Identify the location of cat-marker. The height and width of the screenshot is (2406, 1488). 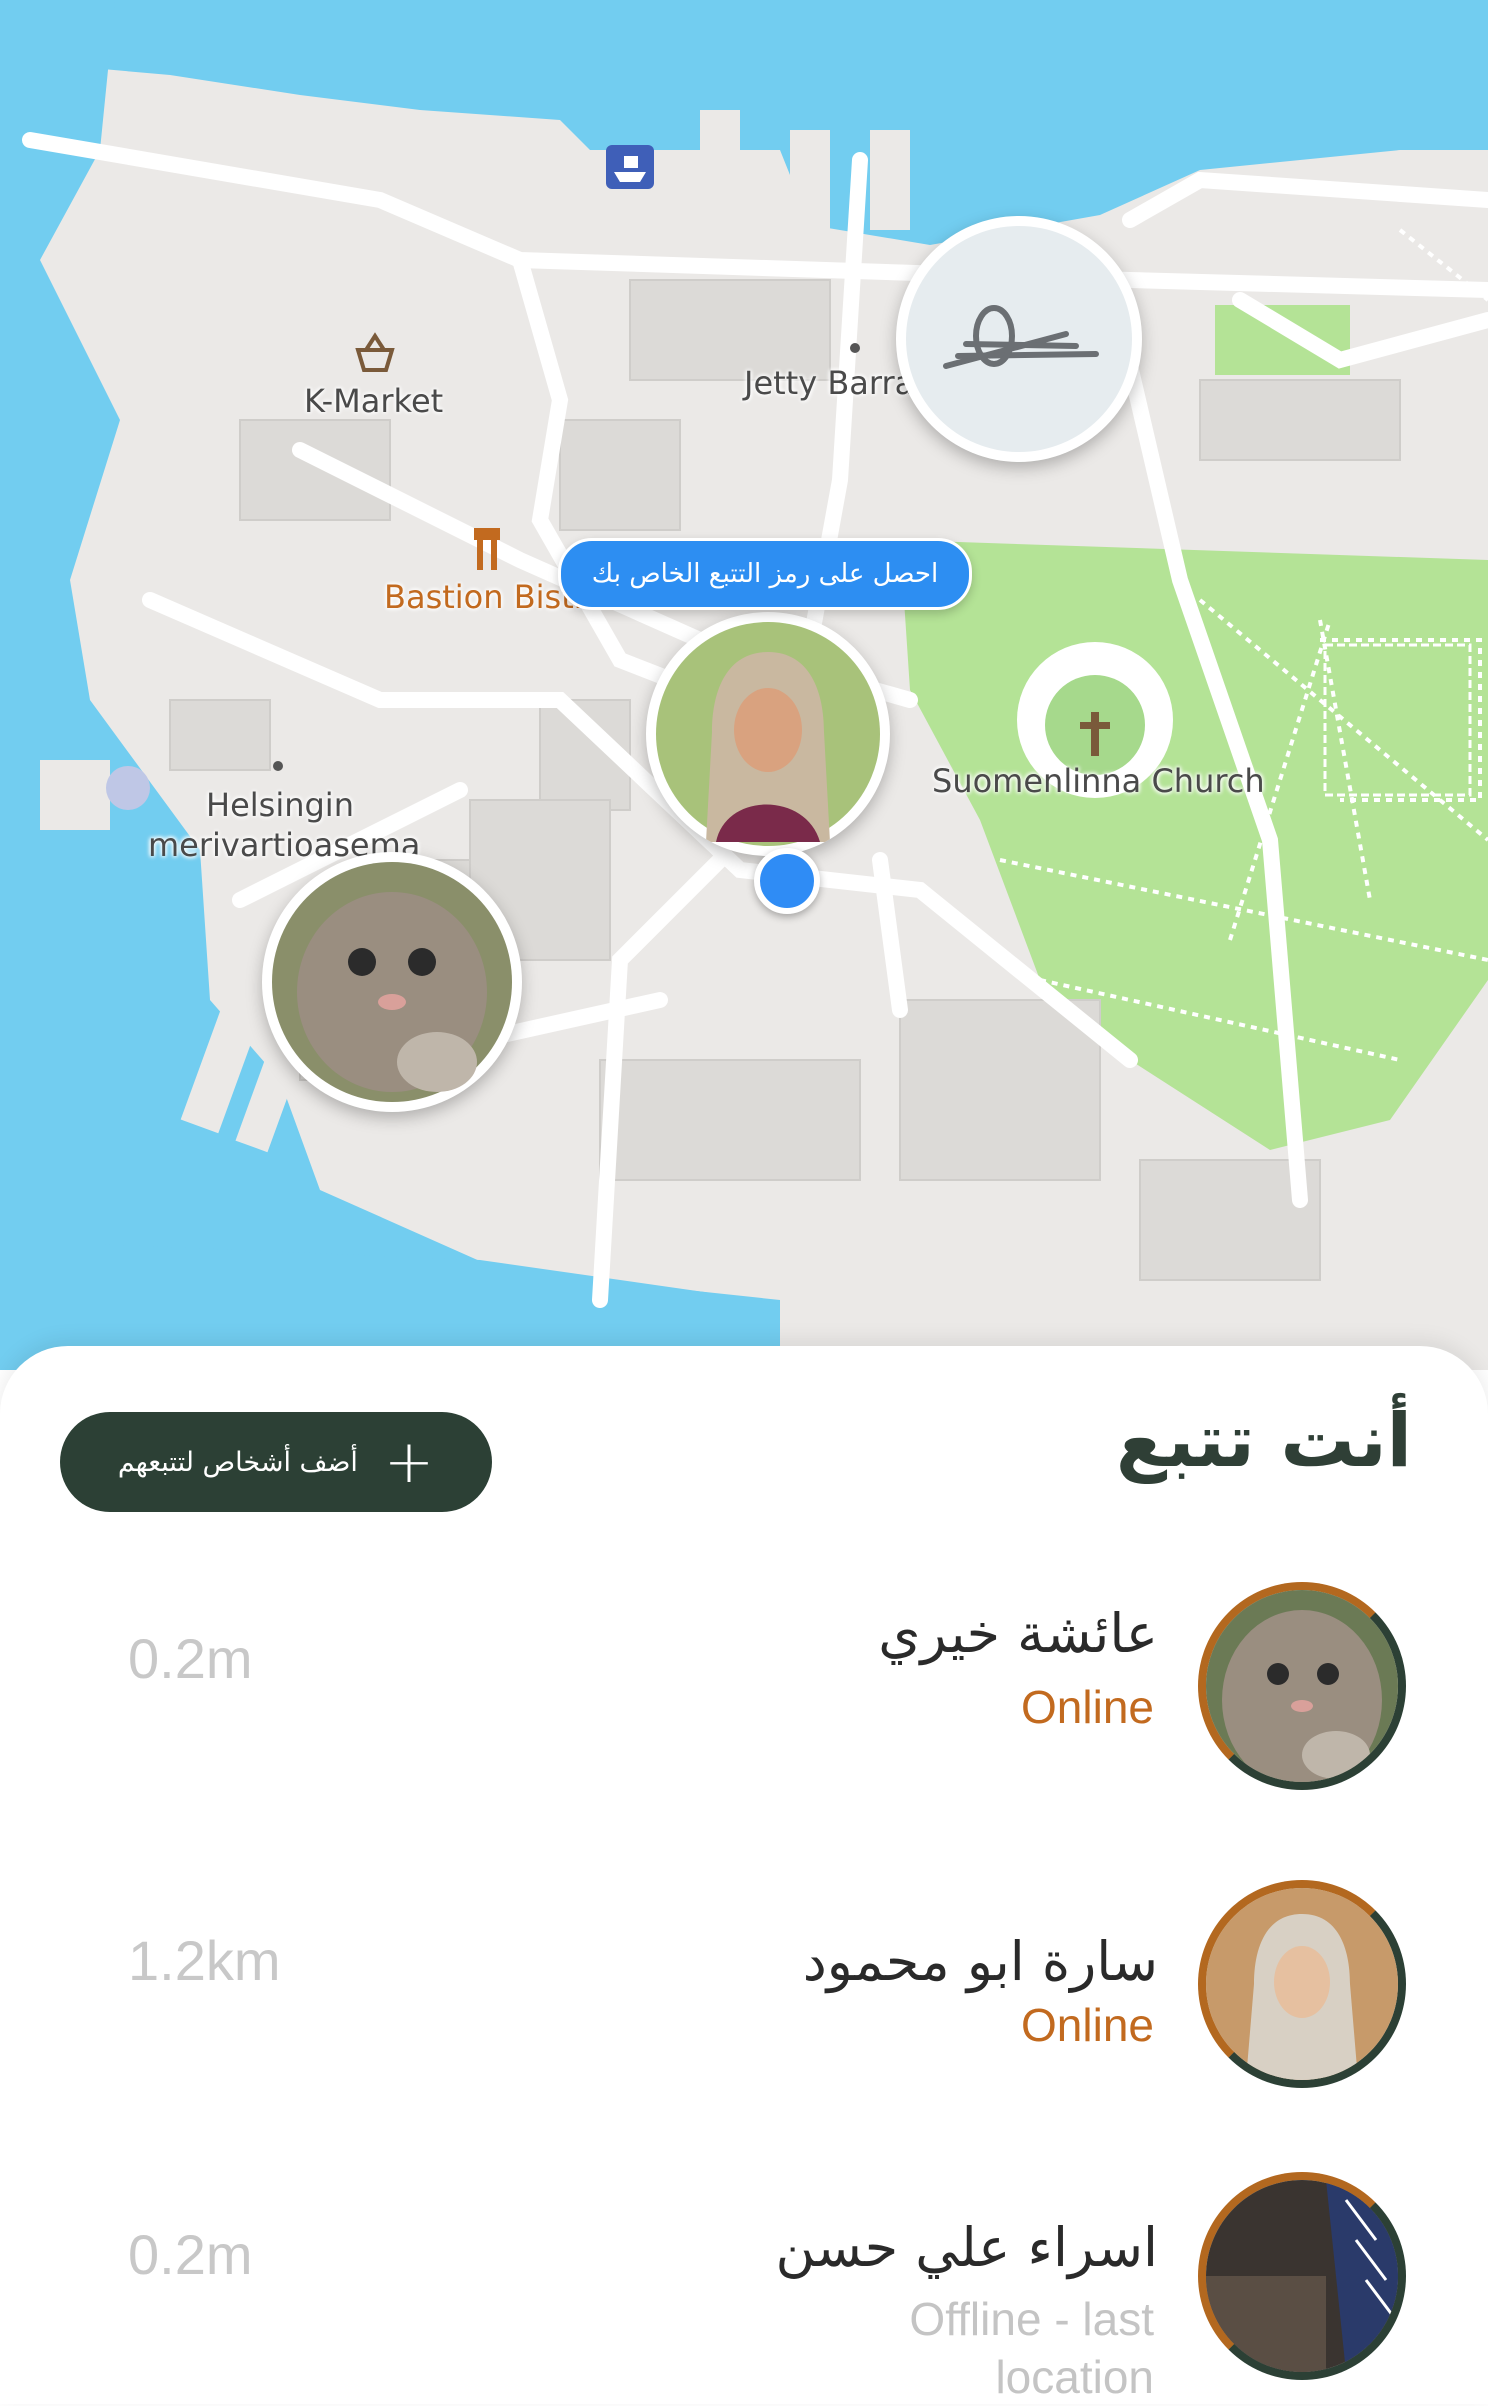
(392, 982).